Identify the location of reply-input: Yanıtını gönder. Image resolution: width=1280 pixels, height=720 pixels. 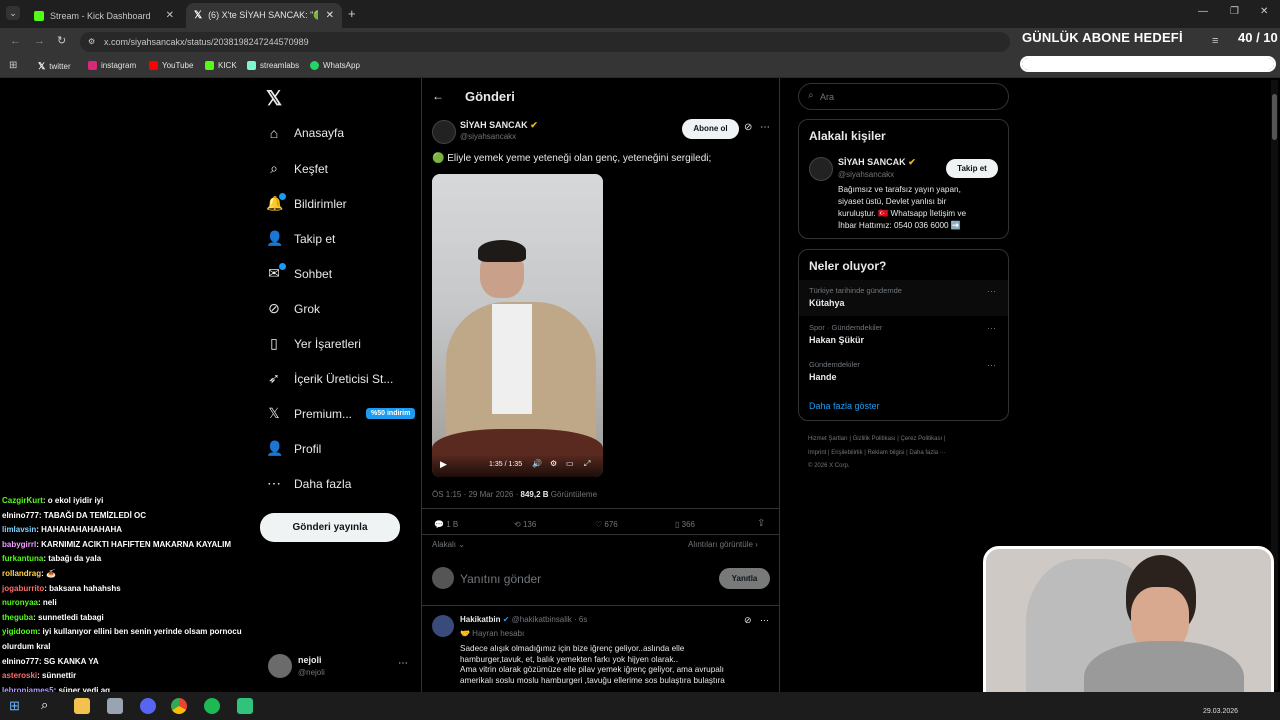
(500, 579).